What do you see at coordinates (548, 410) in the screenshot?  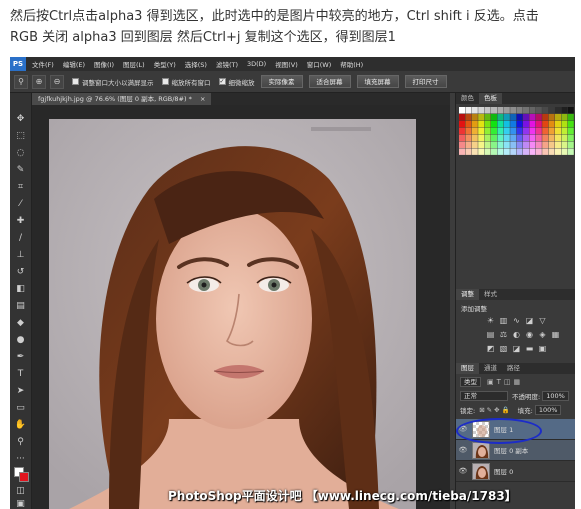 I see `fill-input: 100%` at bounding box center [548, 410].